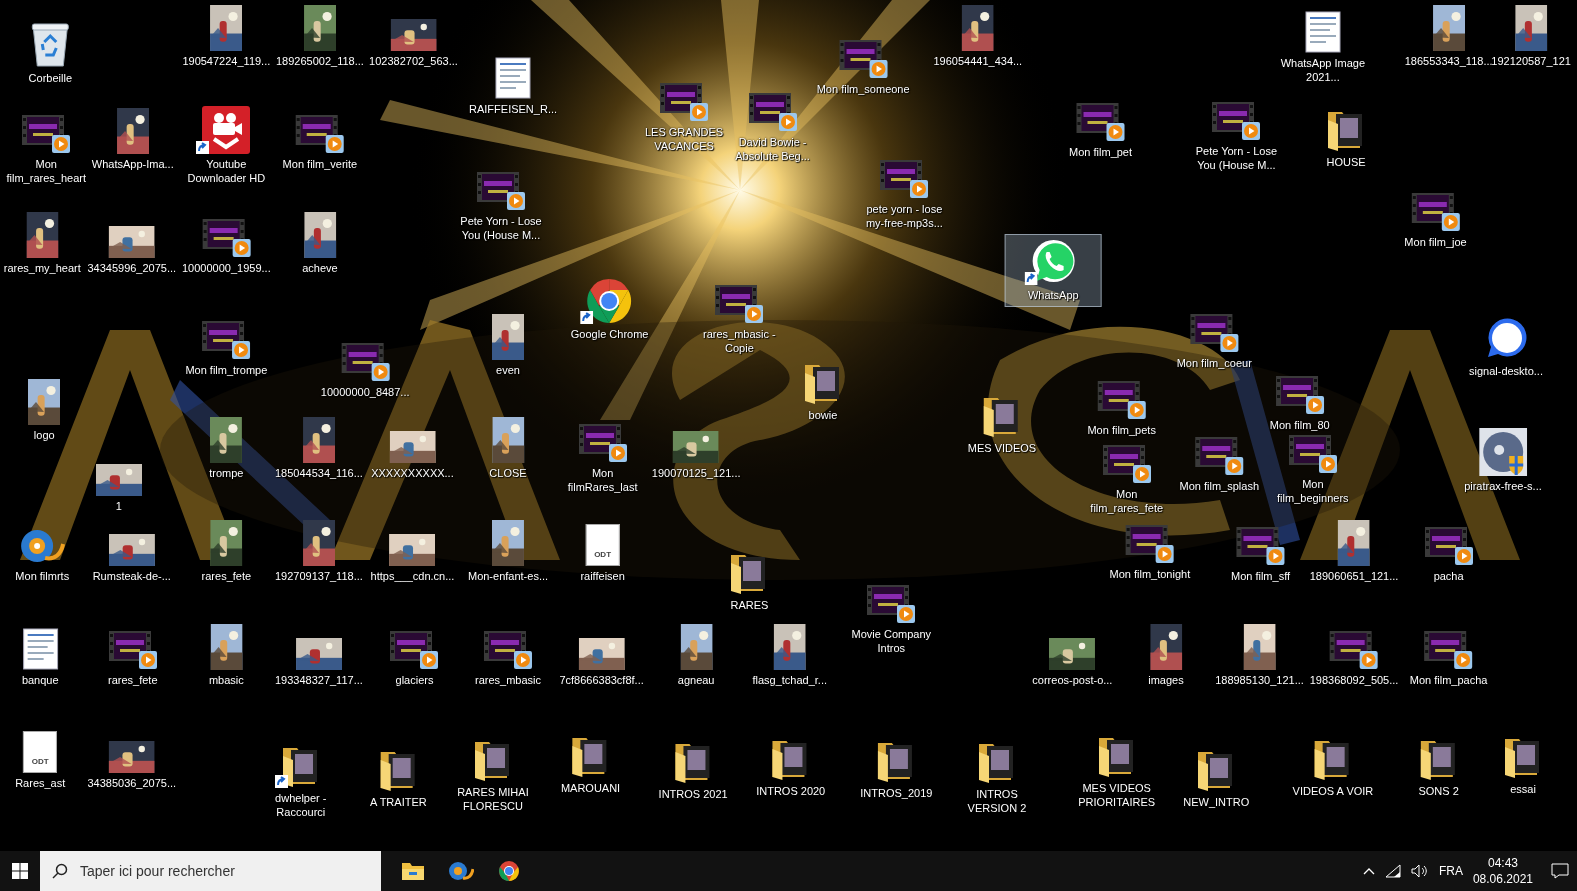  Describe the element at coordinates (1502, 879) in the screenshot. I see `clock-date: 08.06.2021` at that location.